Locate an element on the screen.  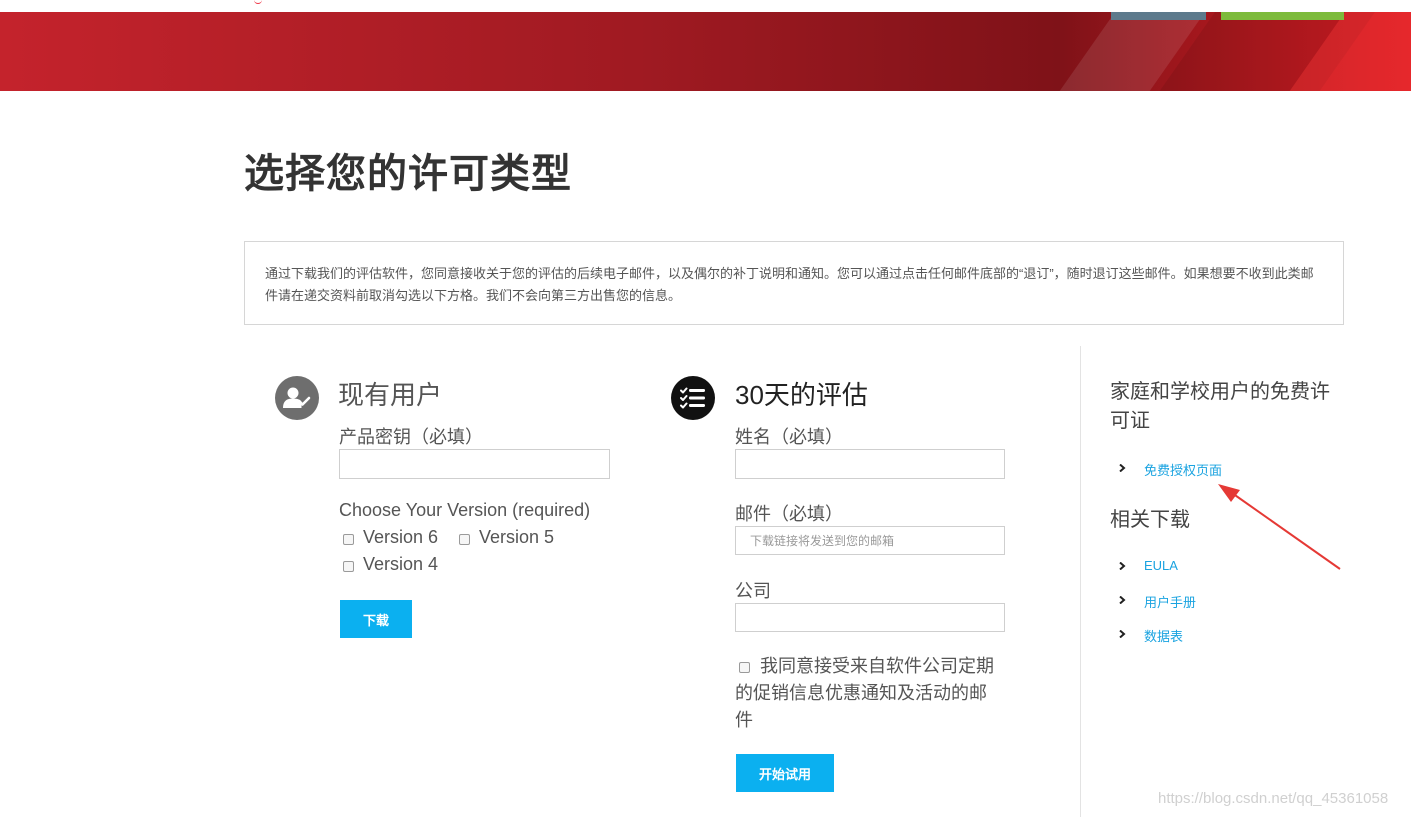
nav-button-primary is located at coordinates (1282, 16).